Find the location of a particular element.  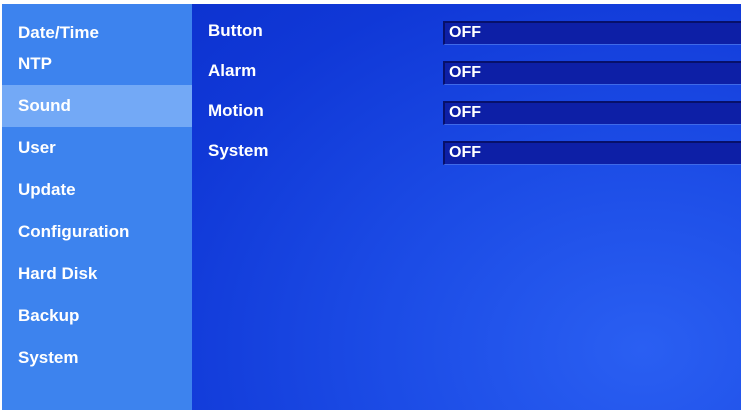

sidebar-item-user: User is located at coordinates (97, 148).